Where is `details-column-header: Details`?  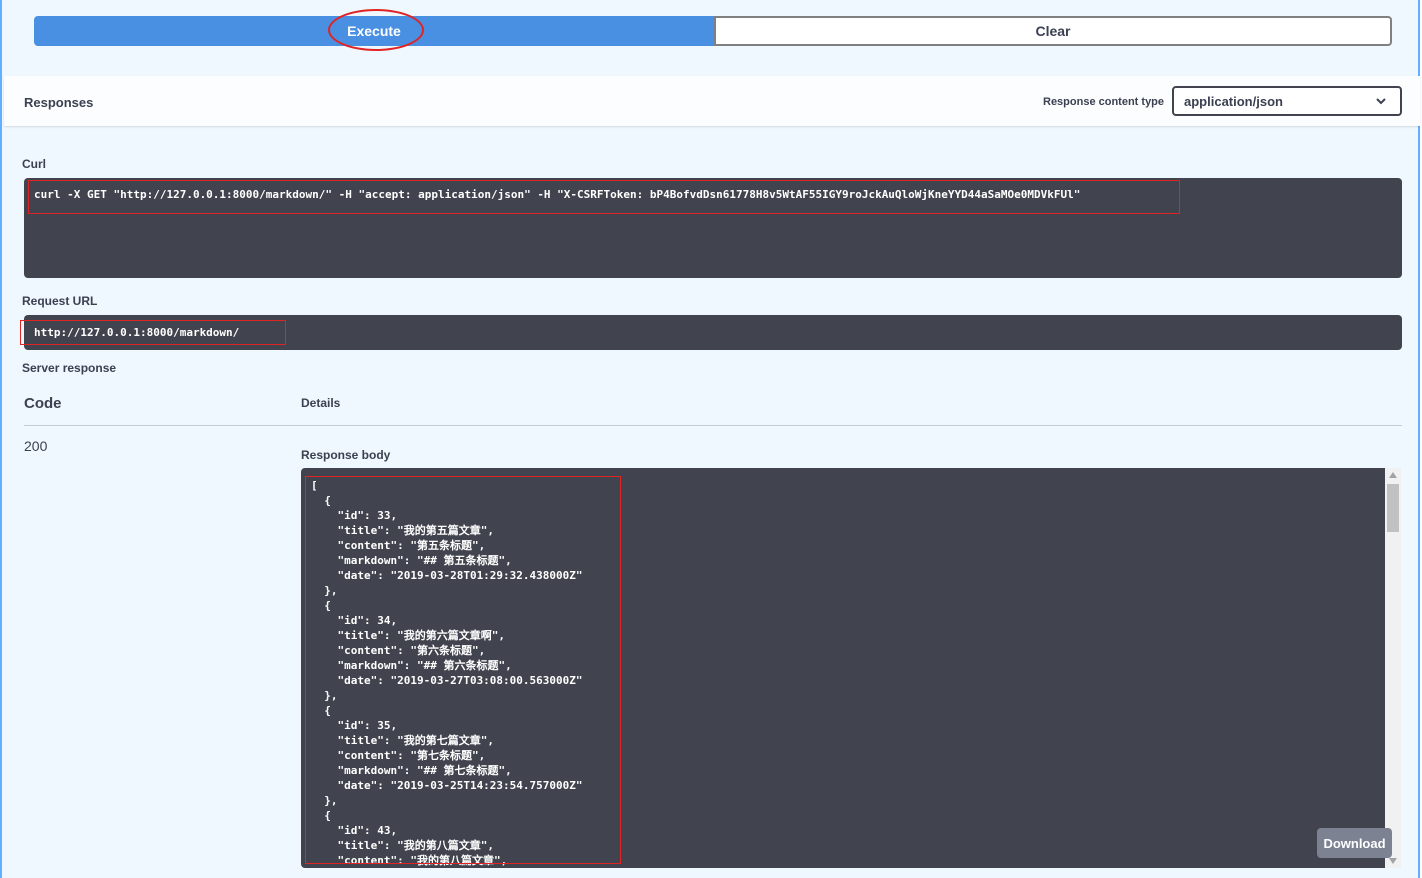
details-column-header: Details is located at coordinates (321, 403).